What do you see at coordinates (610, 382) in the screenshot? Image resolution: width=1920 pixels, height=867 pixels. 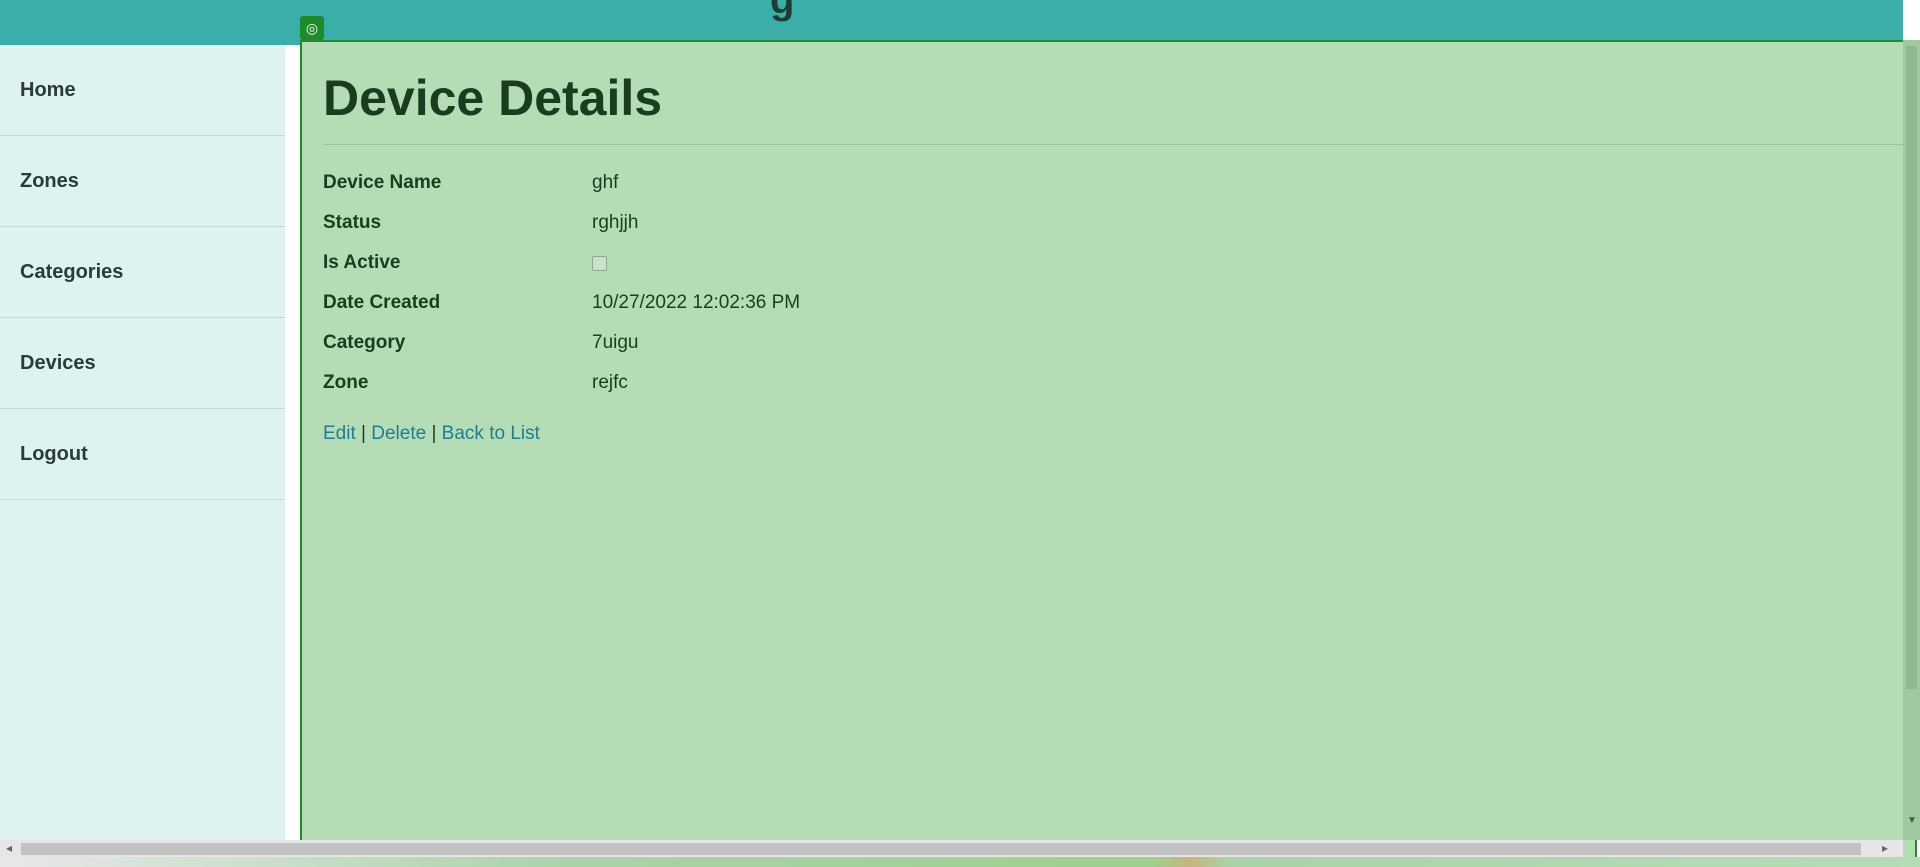 I see `detail-value: rejfc` at bounding box center [610, 382].